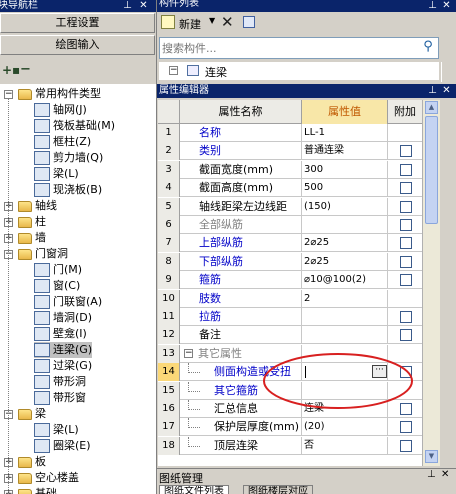 Image resolution: width=456 pixels, height=494 pixels. Describe the element at coordinates (249, 22) in the screenshot. I see `copy-icon` at that location.